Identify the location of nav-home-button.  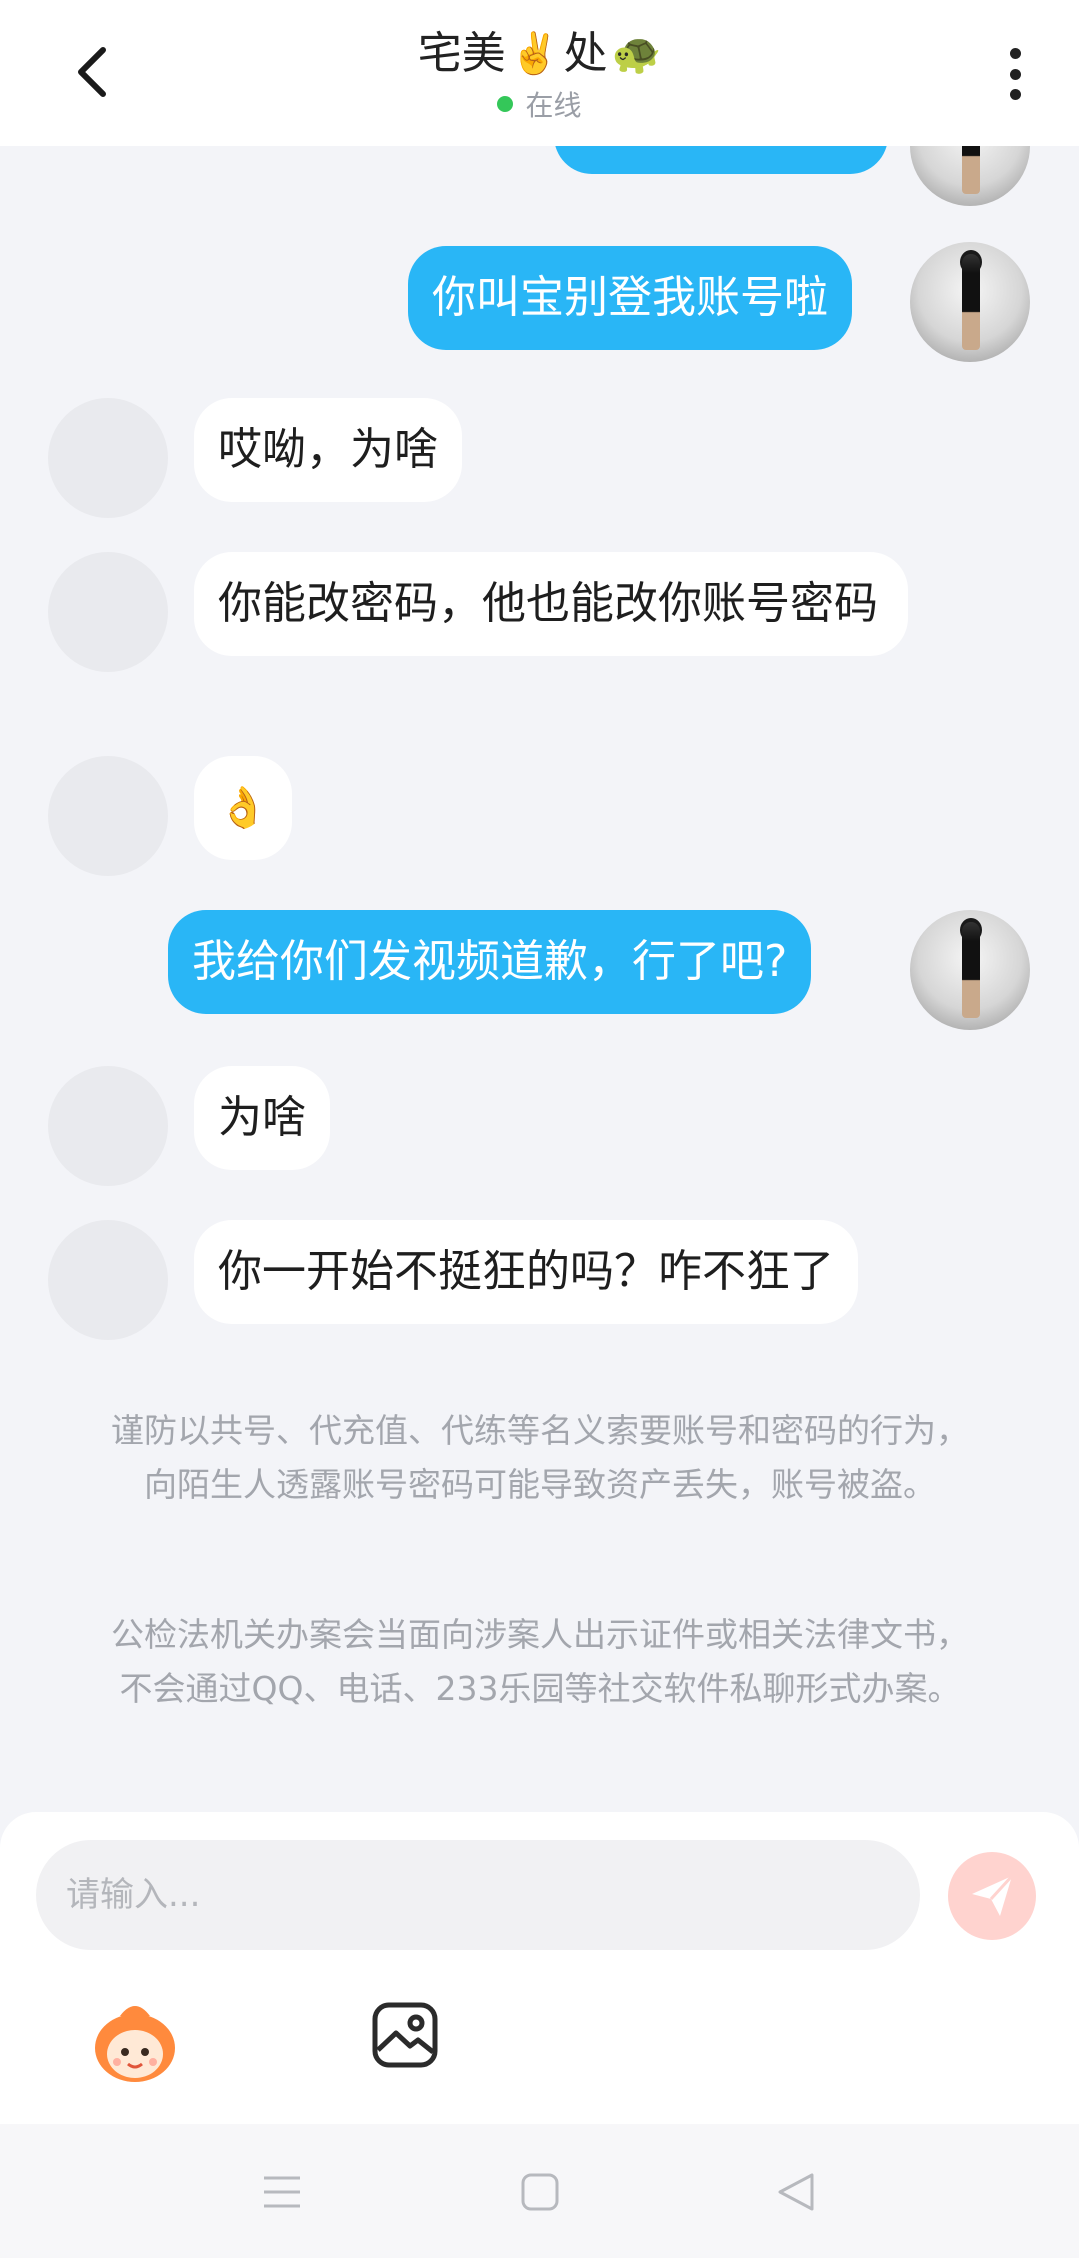
(540, 2192).